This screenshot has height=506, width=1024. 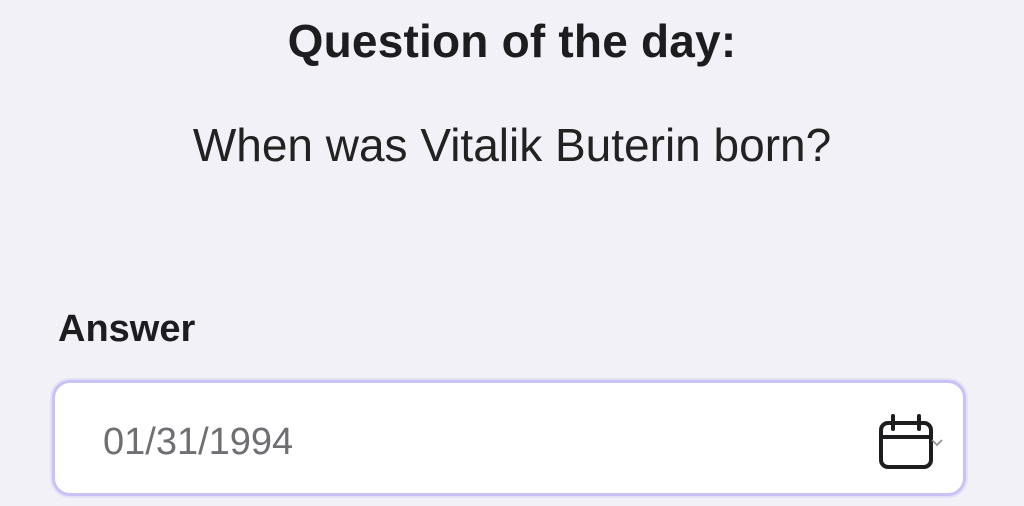 I want to click on question-text: When was Vitalik Buterin born?, so click(x=512, y=145).